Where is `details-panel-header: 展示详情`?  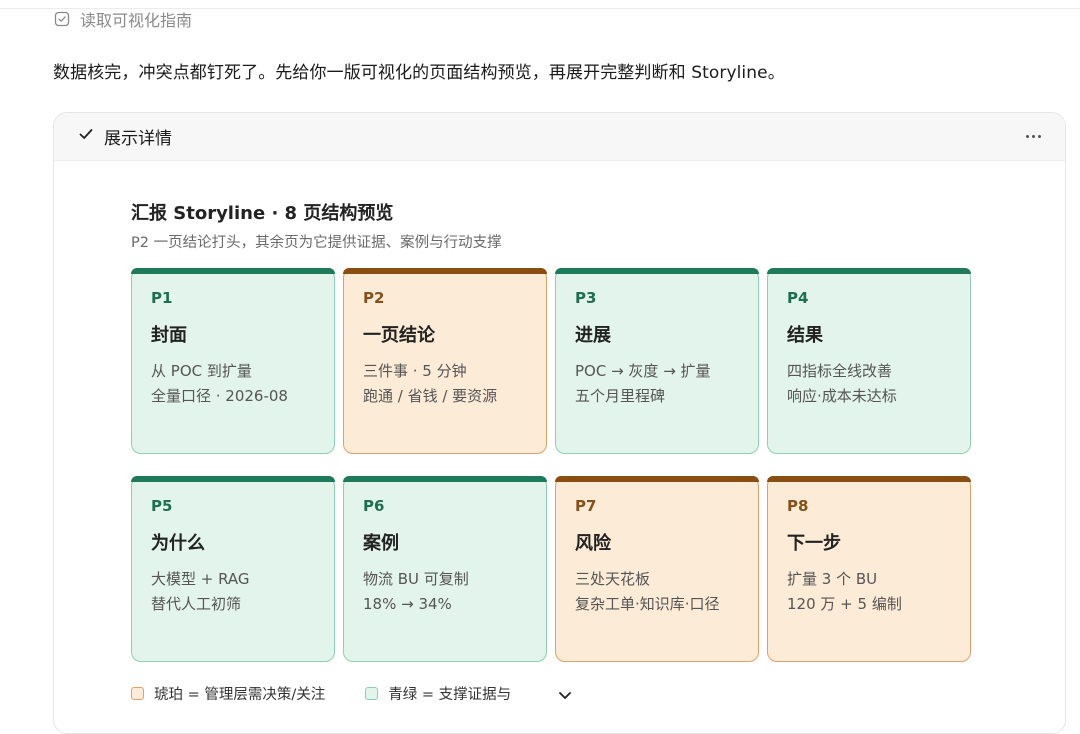 details-panel-header: 展示详情 is located at coordinates (559, 137).